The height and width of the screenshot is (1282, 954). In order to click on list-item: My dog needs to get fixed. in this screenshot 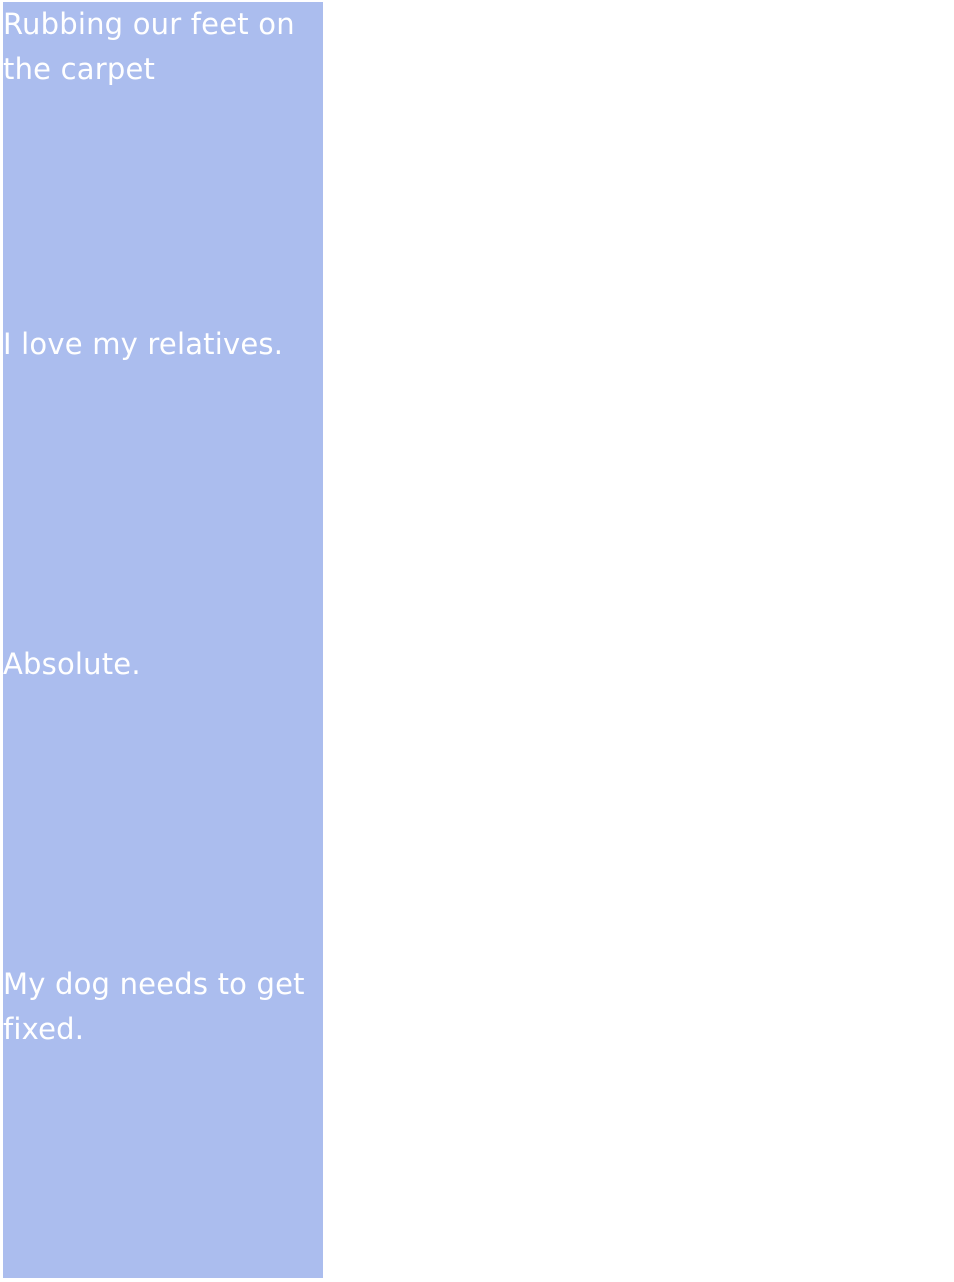, I will do `click(163, 1122)`.